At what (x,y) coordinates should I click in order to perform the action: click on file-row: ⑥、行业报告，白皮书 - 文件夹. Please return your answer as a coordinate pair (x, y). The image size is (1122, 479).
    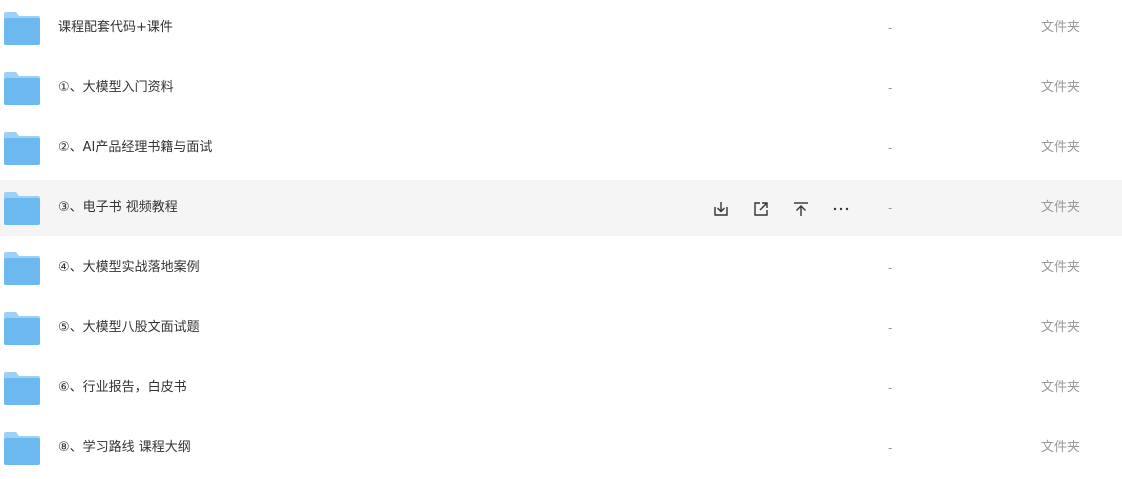
    Looking at the image, I should click on (561, 388).